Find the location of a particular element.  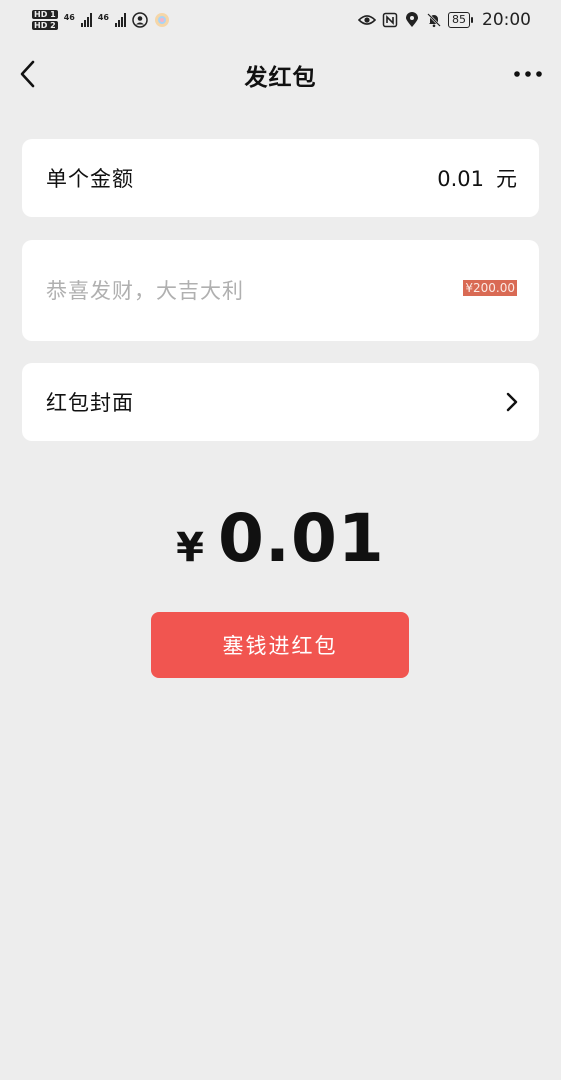

page-title: 发红包 is located at coordinates (280, 78).